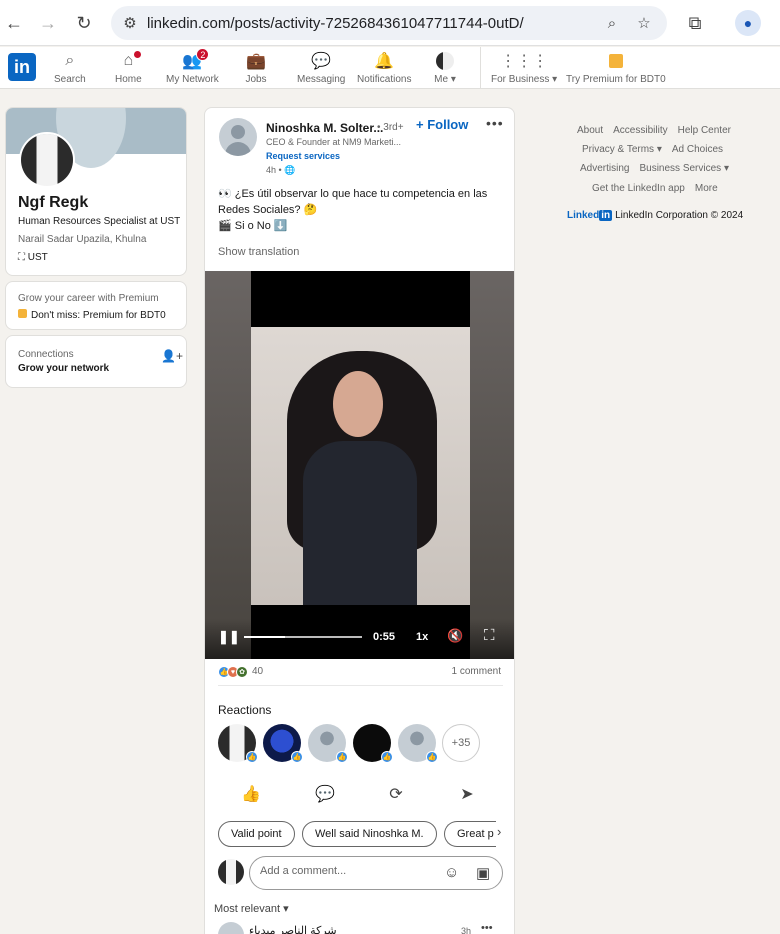 This screenshot has width=780, height=934. I want to click on video-progress-bar, so click(303, 637).